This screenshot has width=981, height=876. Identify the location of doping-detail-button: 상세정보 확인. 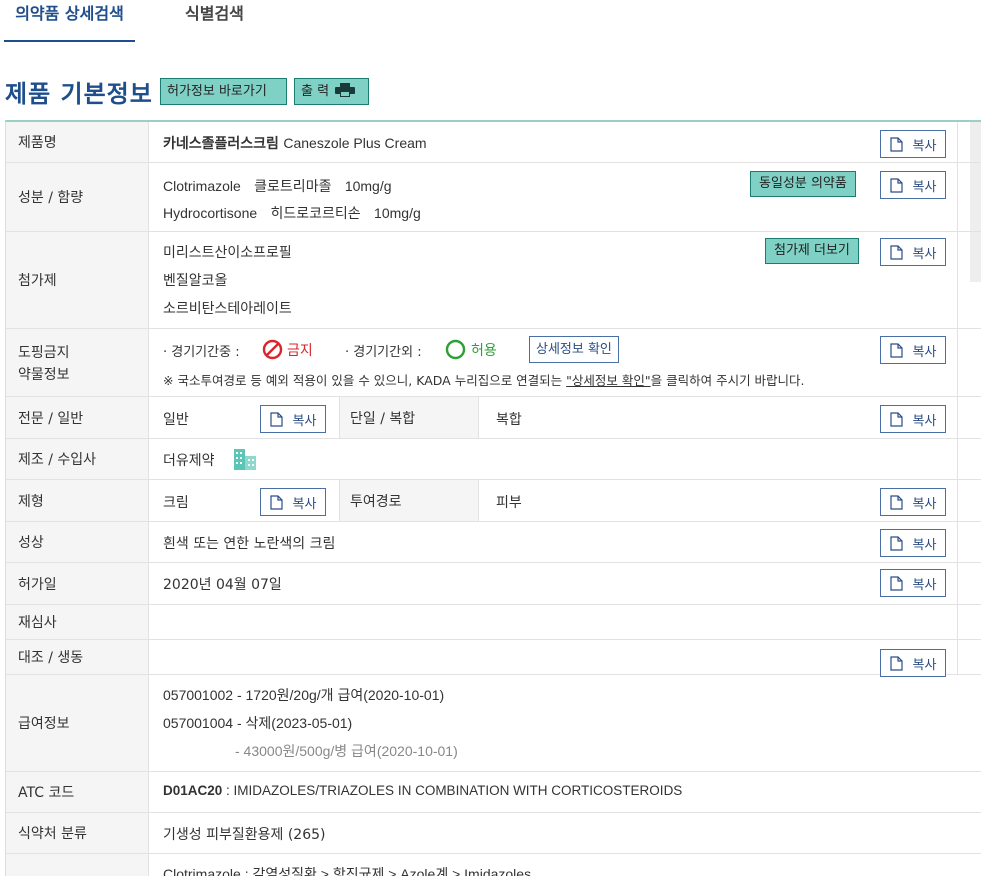
(574, 349).